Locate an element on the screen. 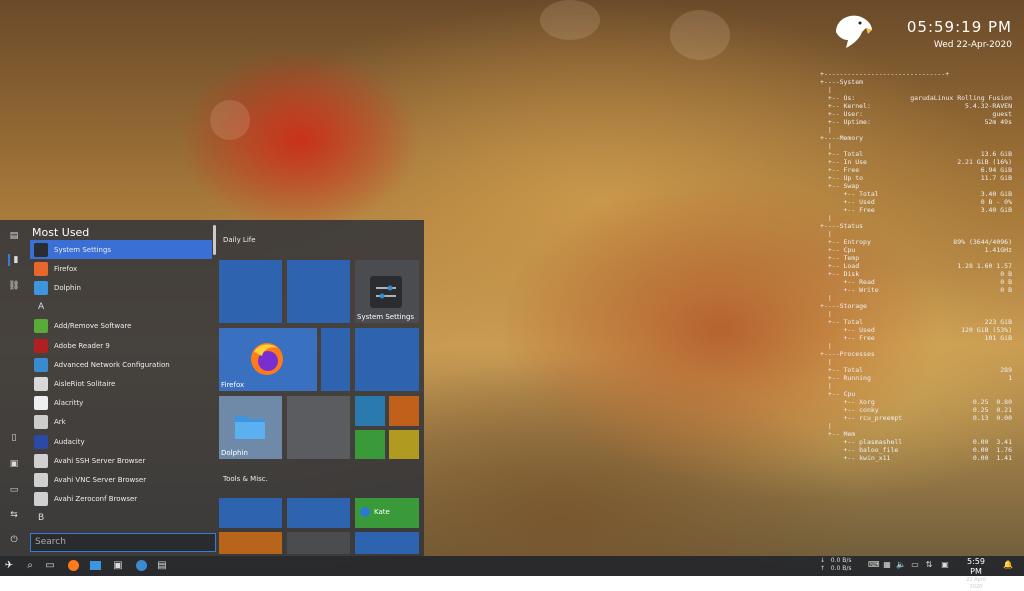 The image size is (1024, 591). conky-value: 13.6 GiB is located at coordinates (996, 154).